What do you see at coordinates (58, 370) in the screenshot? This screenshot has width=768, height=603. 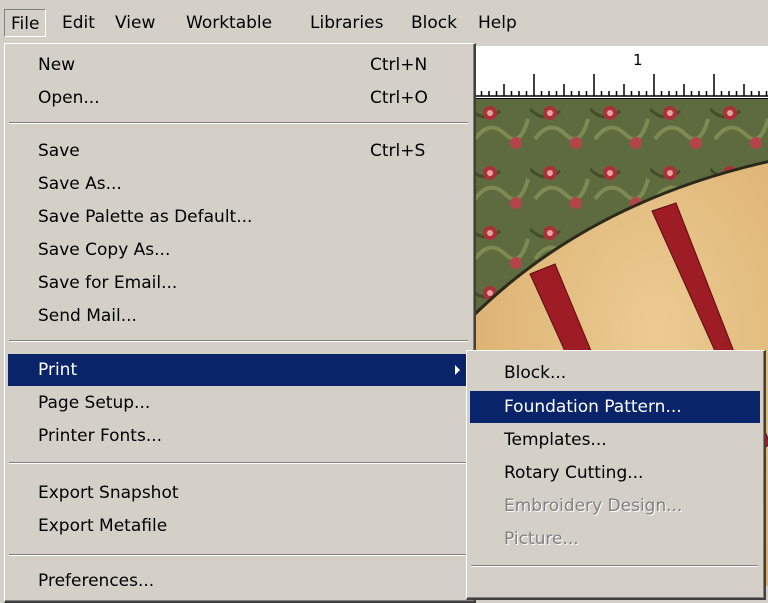 I see `menu-item-label: Print` at bounding box center [58, 370].